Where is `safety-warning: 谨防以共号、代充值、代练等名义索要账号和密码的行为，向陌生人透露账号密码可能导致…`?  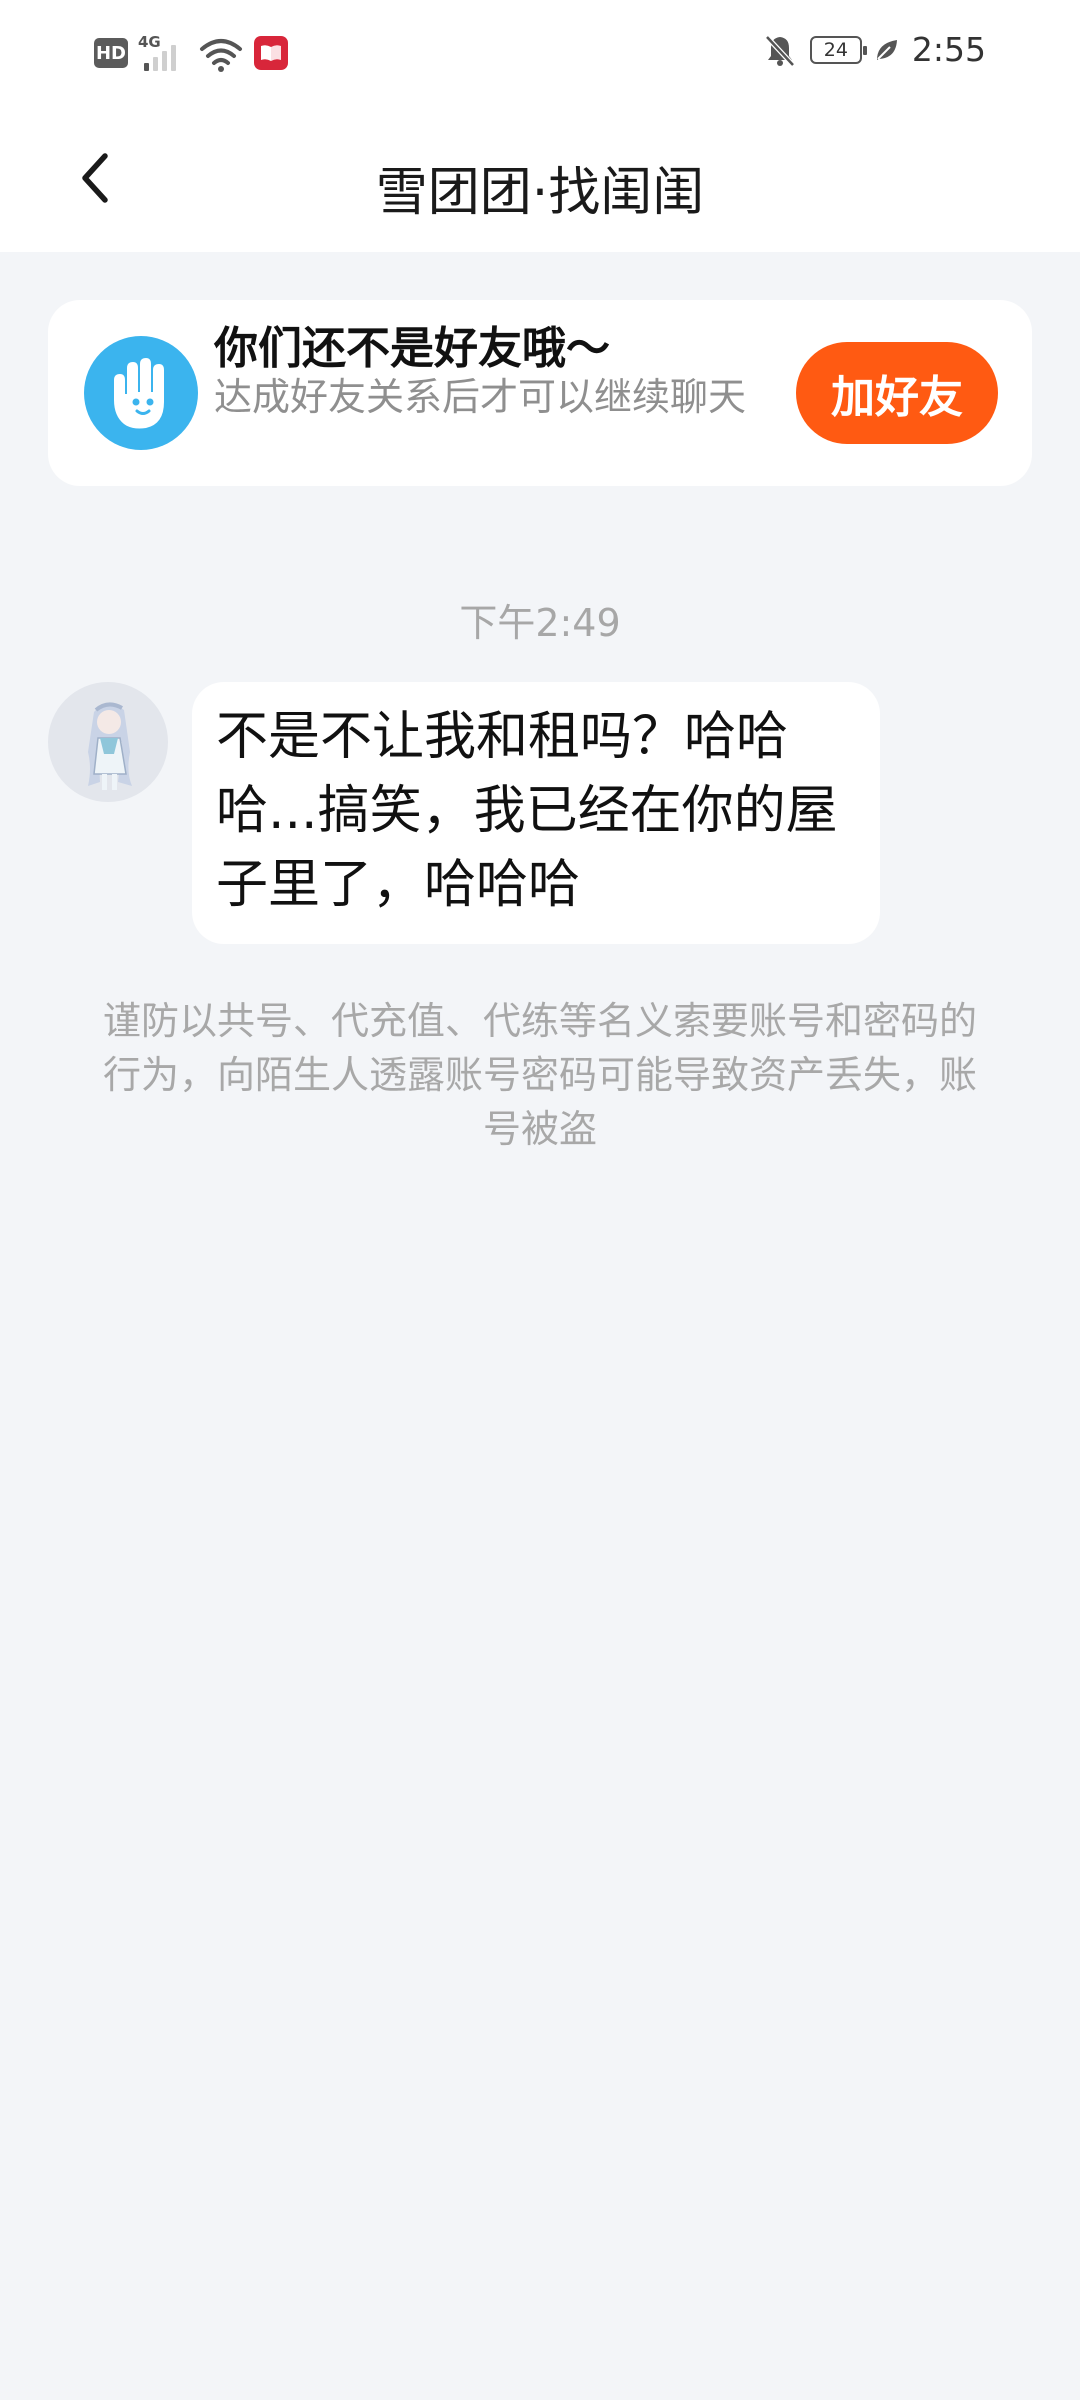
safety-warning: 谨防以共号、代充值、代练等名义索要账号和密码的行为，向陌生人透露账号密码可能导致… is located at coordinates (539, 1075).